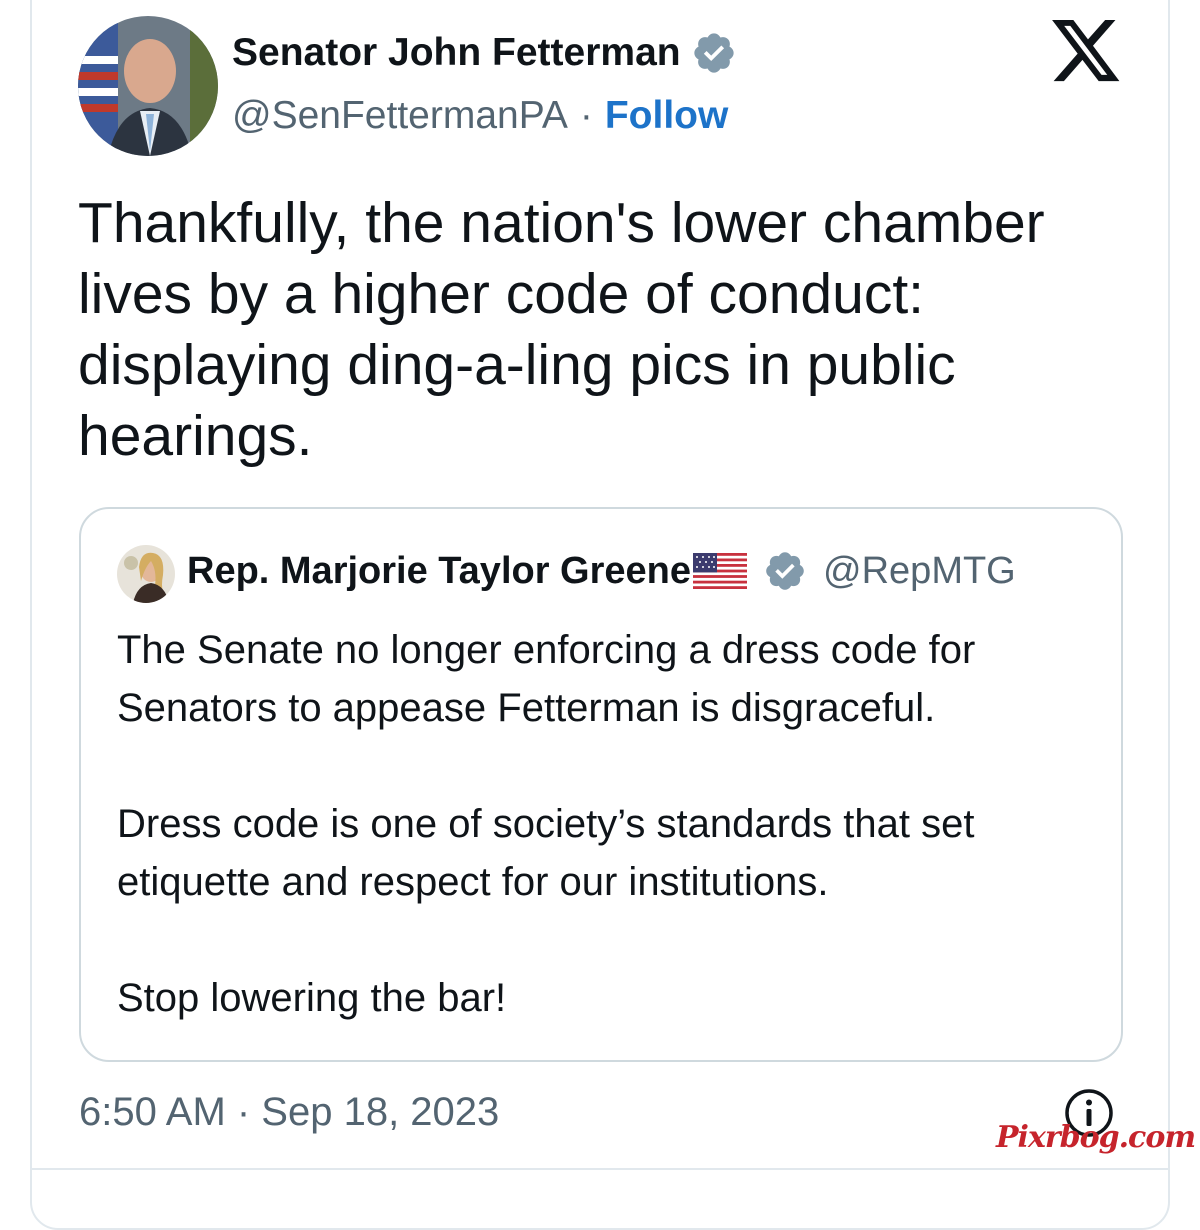 Image resolution: width=1200 pixels, height=1230 pixels. Describe the element at coordinates (1087, 52) in the screenshot. I see `x-logo-icon` at that location.